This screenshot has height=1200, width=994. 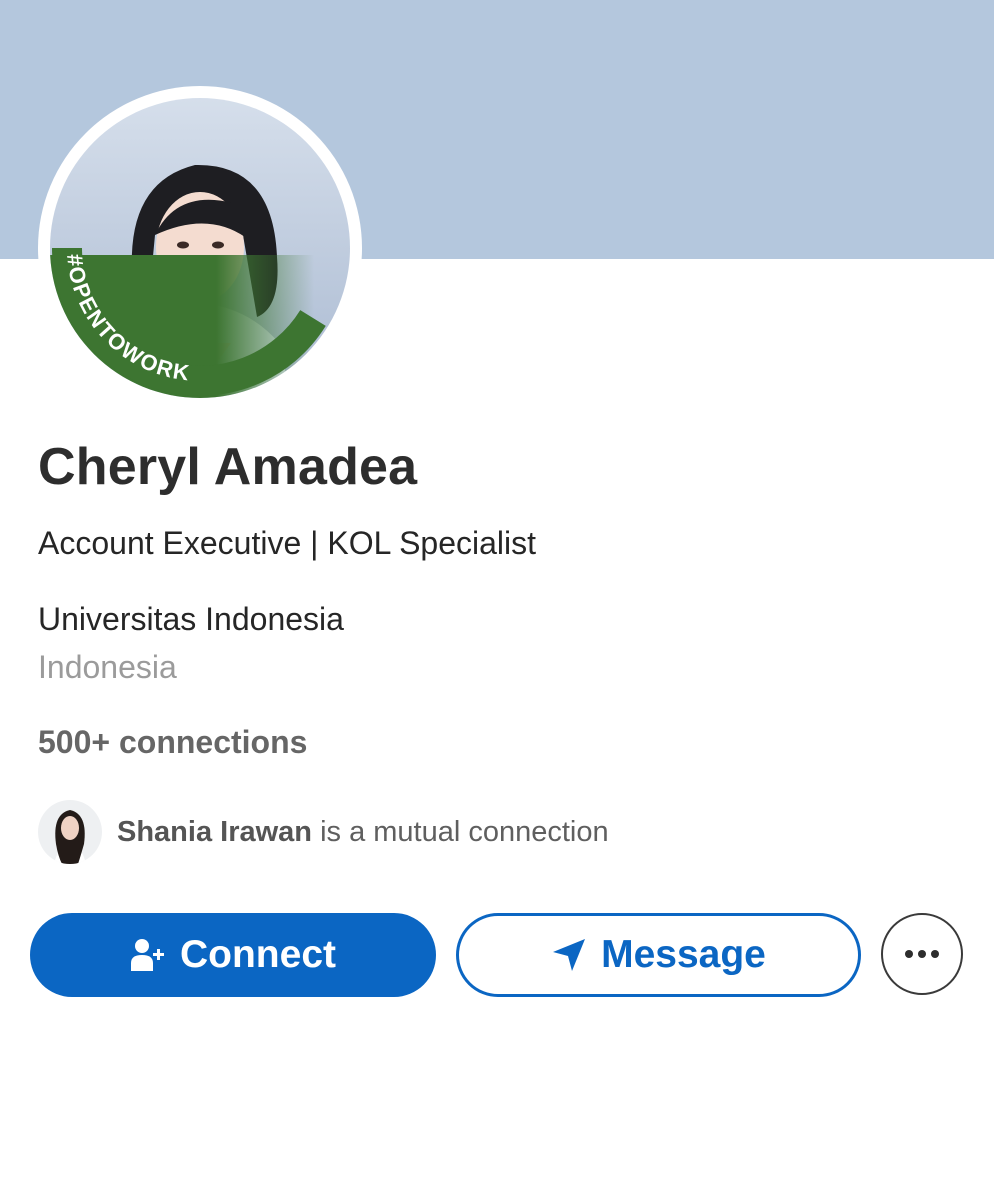 I want to click on profile-headline: Account Executive | KOL Specialist, so click(x=287, y=543).